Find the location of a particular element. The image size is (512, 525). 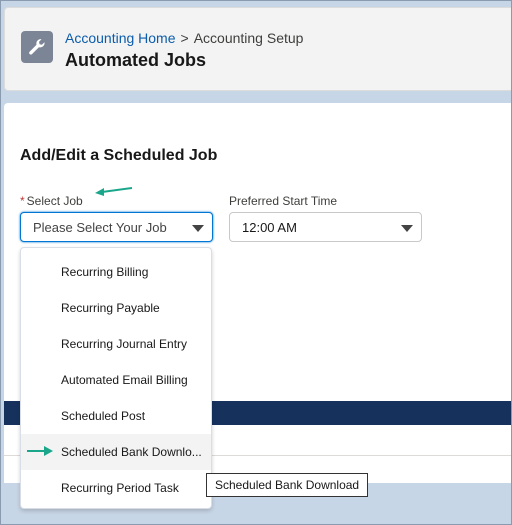

option-automated-email-billing: Automated Email Billing is located at coordinates (116, 380).